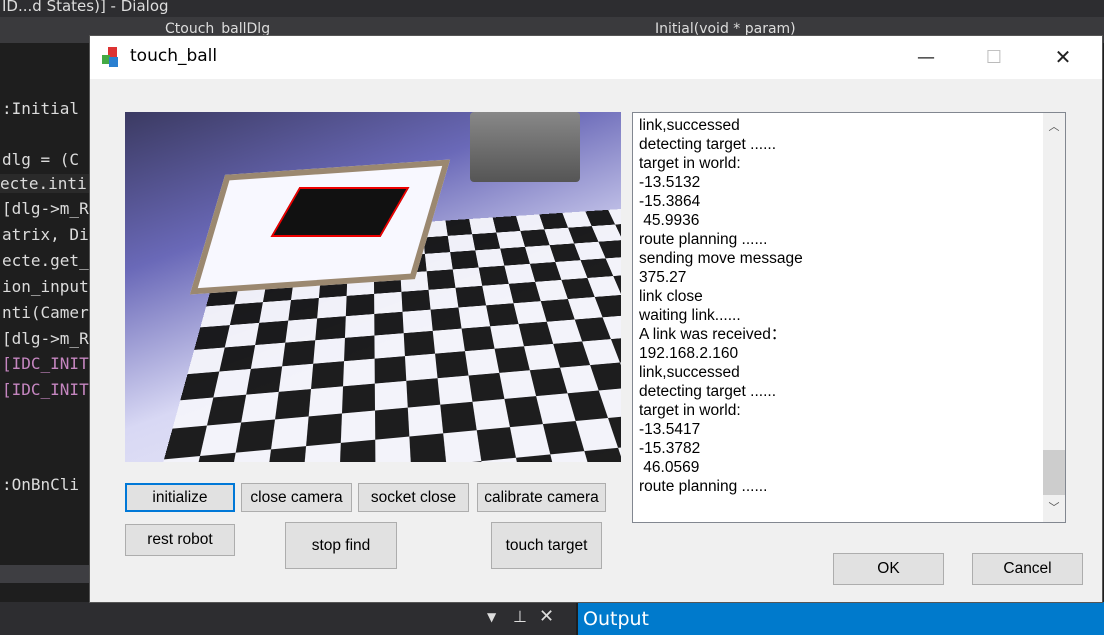  I want to click on dialog-title: touch_ball, so click(174, 56).